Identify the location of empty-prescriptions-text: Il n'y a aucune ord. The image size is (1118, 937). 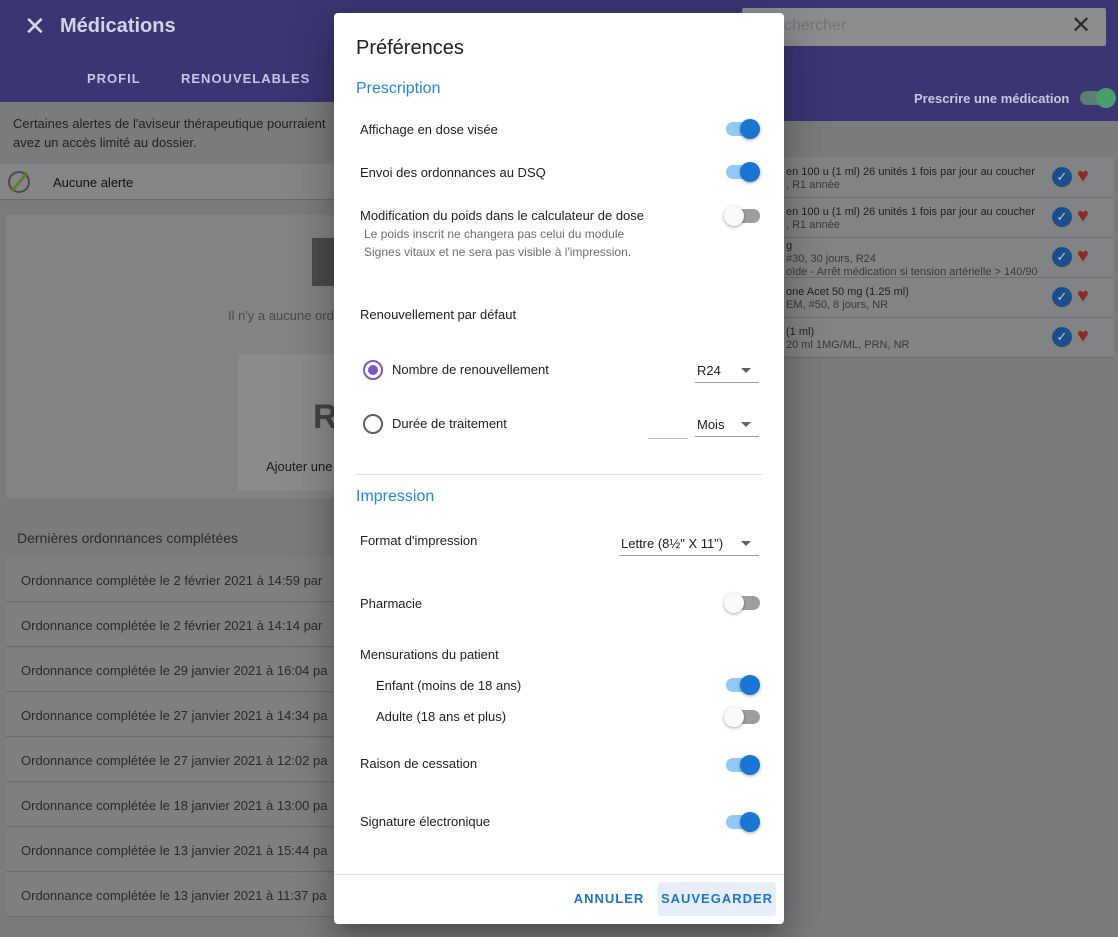
(281, 315).